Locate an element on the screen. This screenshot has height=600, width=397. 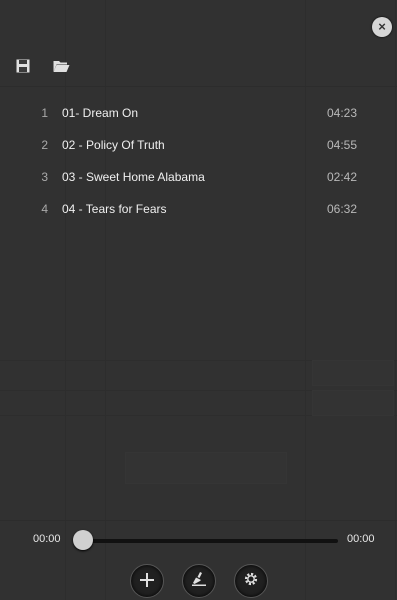
track-row: 4 04 - Tears for Fears 06:32 is located at coordinates (198, 209).